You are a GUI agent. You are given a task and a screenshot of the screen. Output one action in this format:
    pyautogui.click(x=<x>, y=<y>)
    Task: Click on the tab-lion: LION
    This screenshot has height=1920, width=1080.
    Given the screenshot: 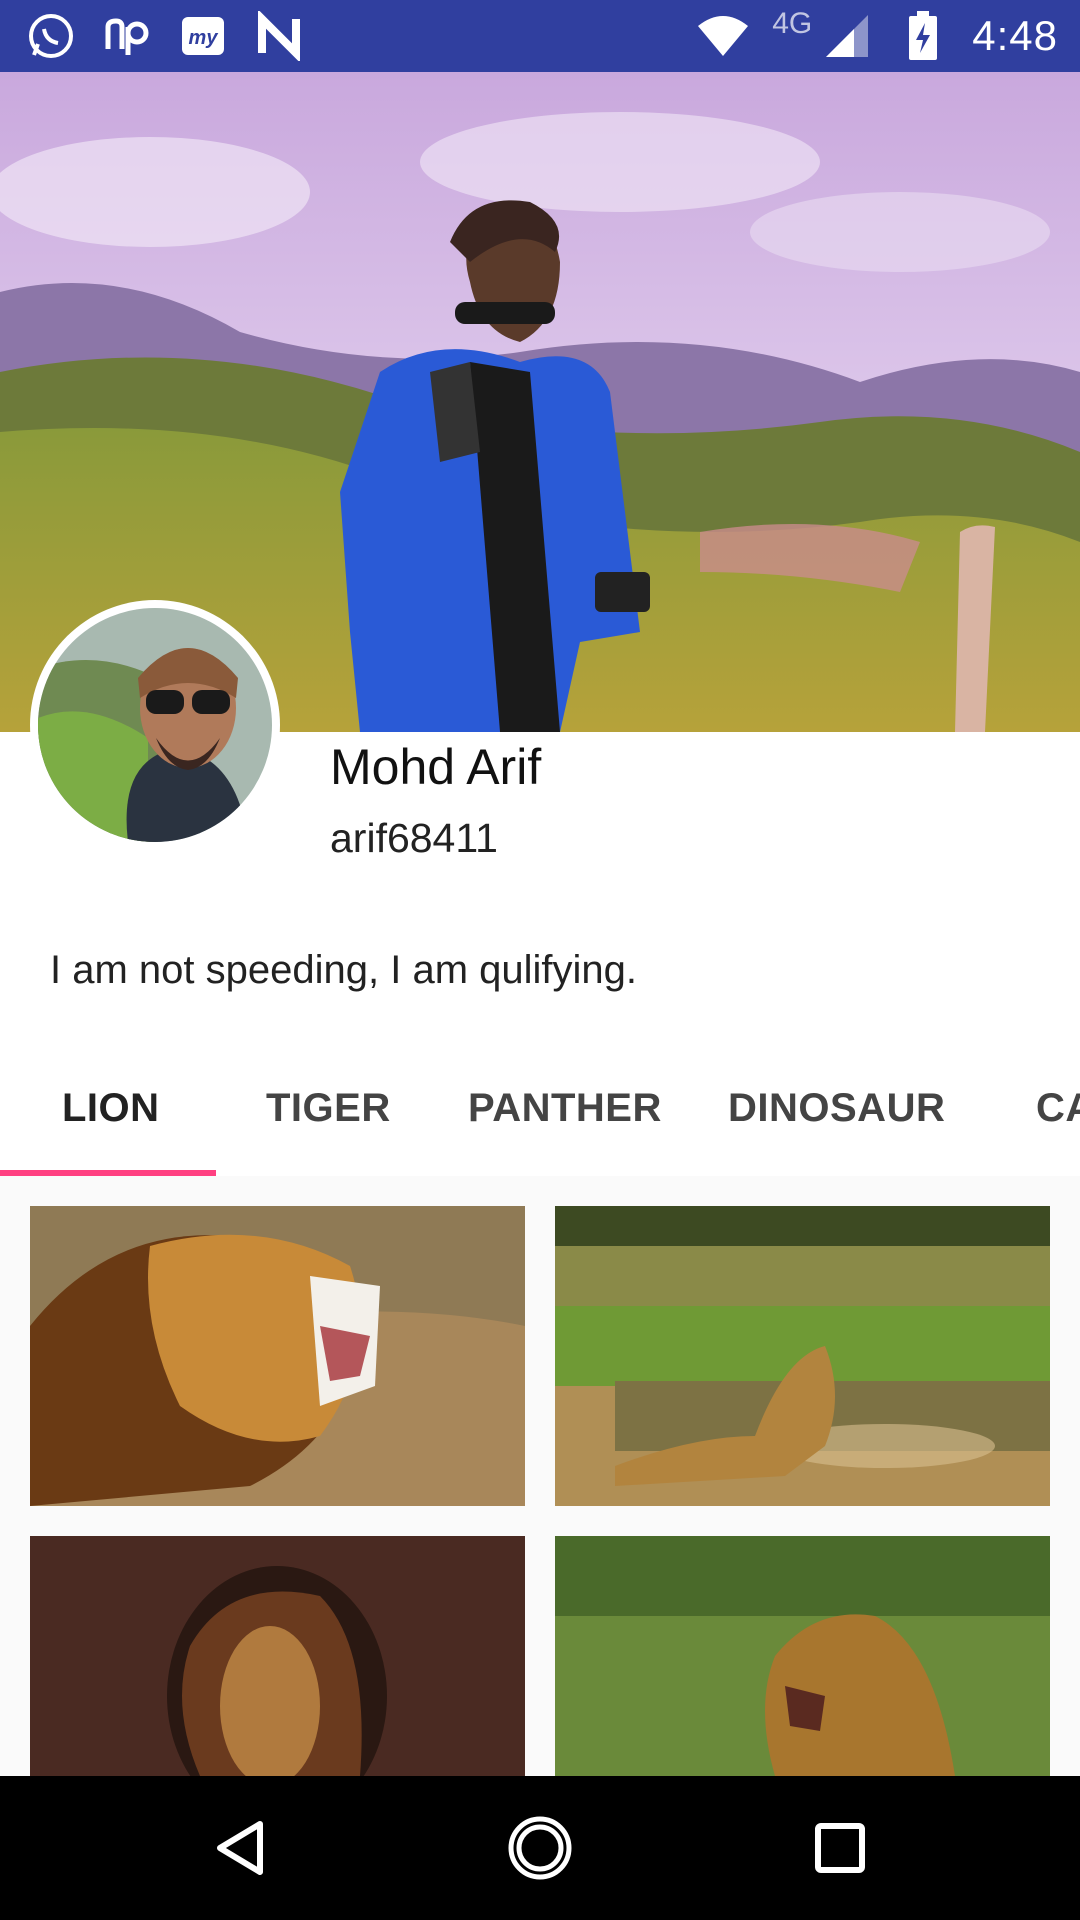 What is the action you would take?
    pyautogui.click(x=111, y=1108)
    